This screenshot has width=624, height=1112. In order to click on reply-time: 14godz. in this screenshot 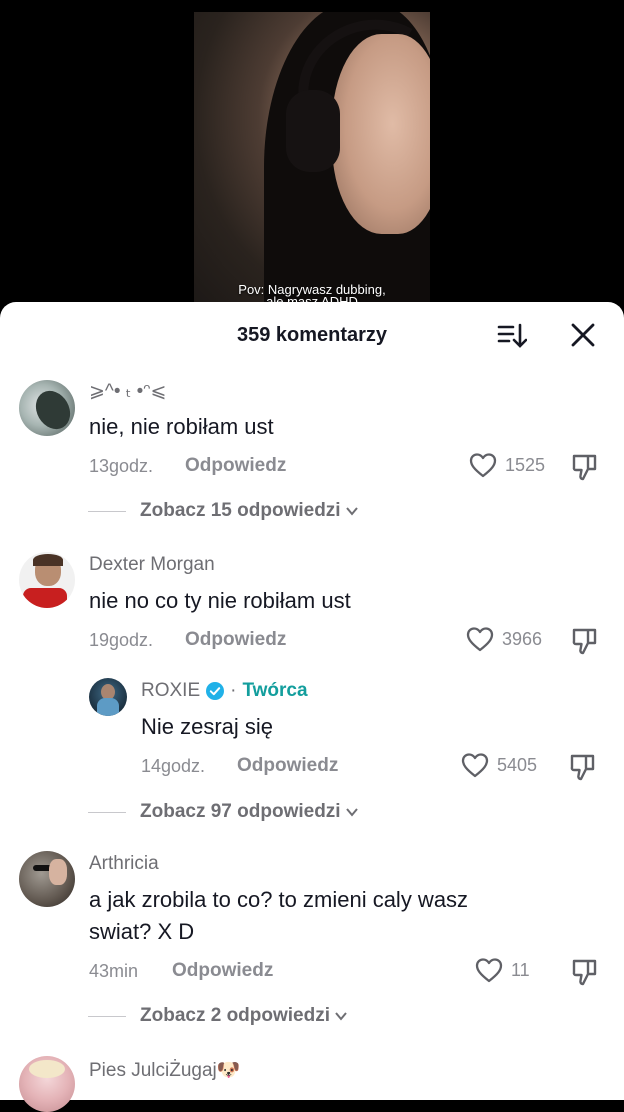, I will do `click(173, 766)`.